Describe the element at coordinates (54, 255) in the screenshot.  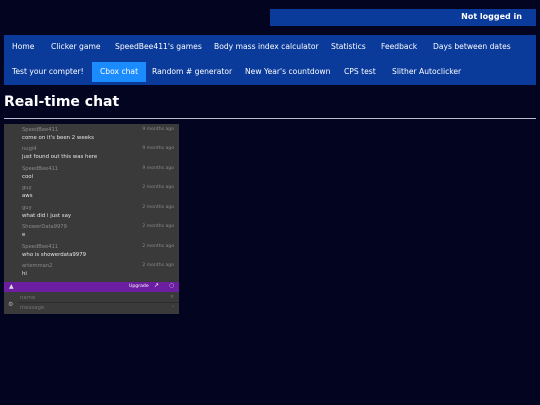
I see `chat-text: who is showerdata9979` at that location.